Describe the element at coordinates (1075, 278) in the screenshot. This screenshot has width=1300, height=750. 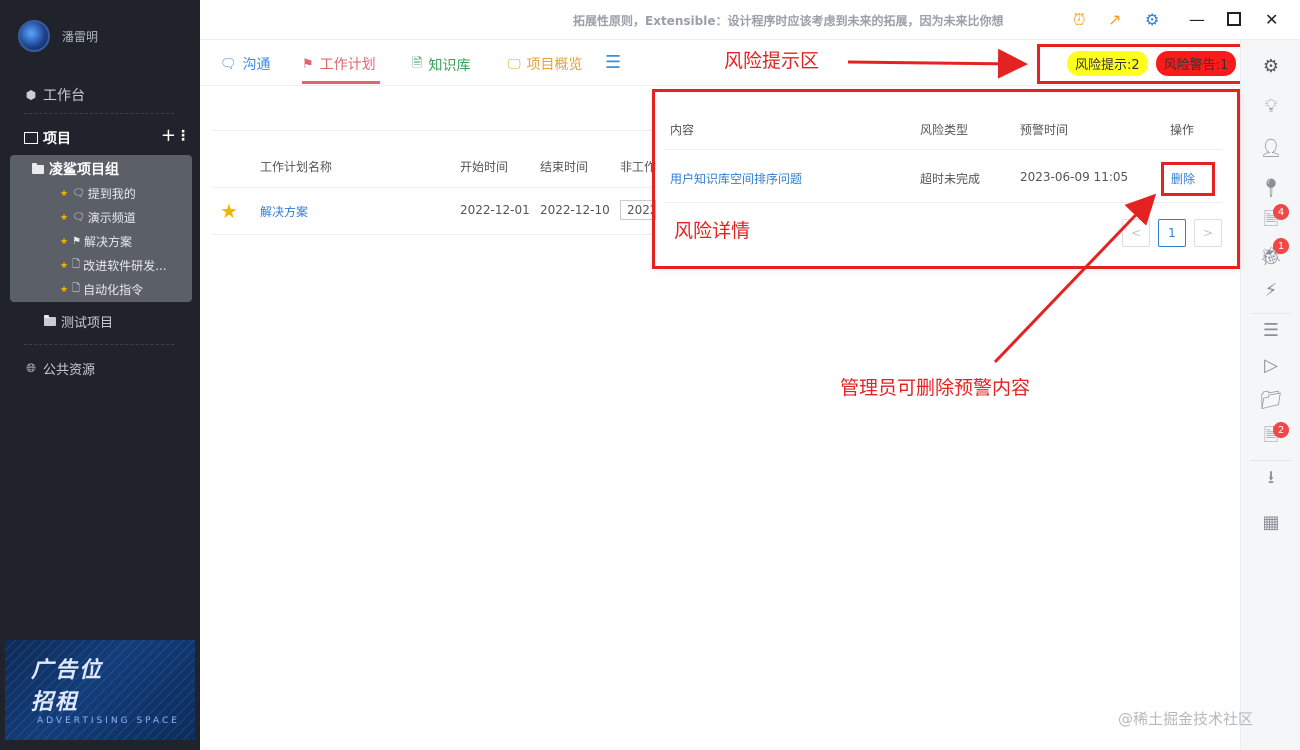
I see `arrow-to-delete` at that location.